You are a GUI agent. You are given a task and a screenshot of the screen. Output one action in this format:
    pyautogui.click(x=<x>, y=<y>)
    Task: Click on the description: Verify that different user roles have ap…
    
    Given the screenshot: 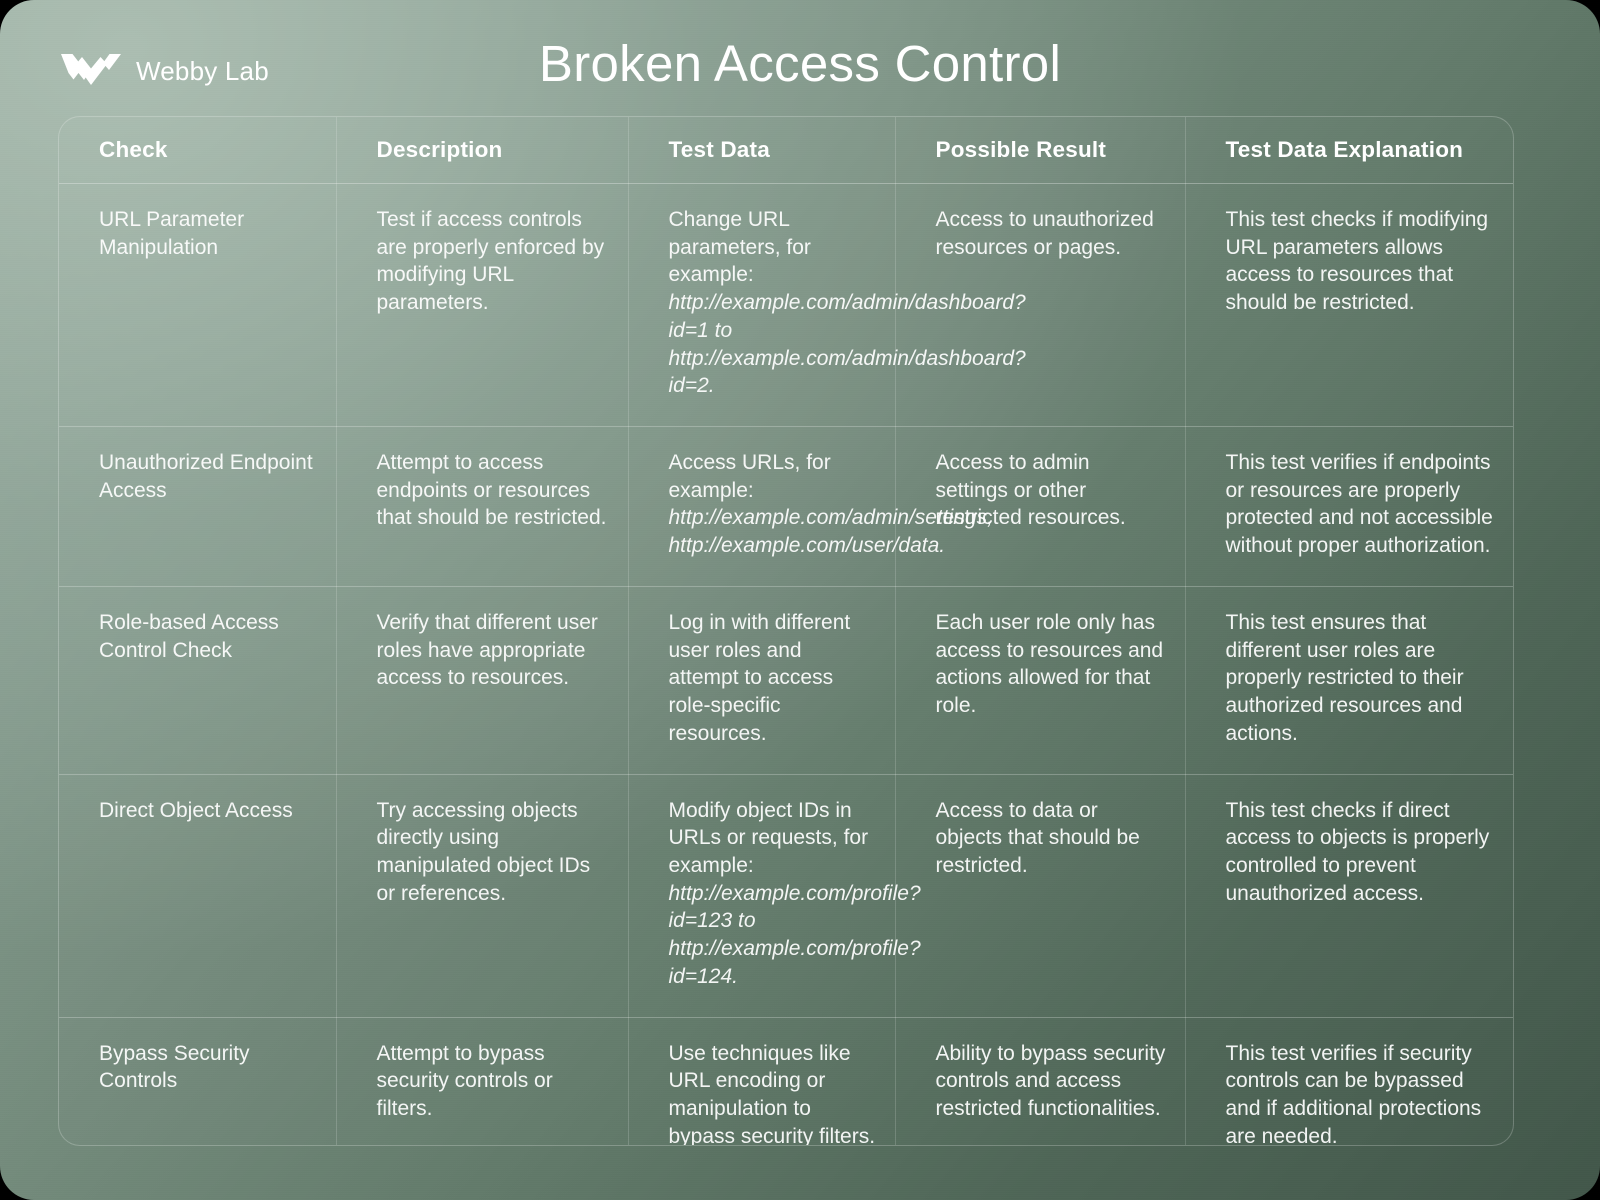 What is the action you would take?
    pyautogui.click(x=490, y=650)
    